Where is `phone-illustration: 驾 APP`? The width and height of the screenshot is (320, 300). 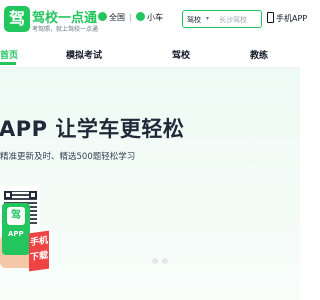 phone-illustration: 驾 APP is located at coordinates (16, 229).